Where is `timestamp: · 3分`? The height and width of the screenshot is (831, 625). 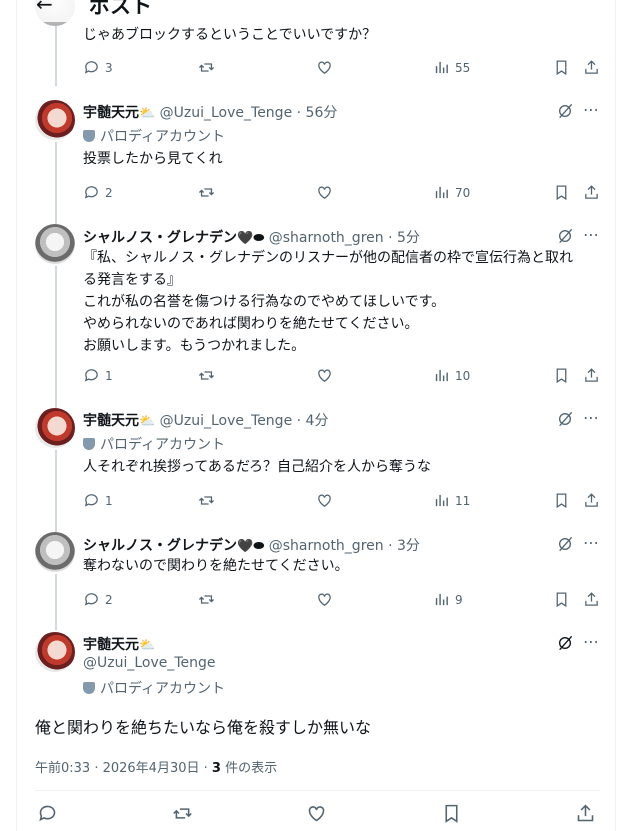 timestamp: · 3分 is located at coordinates (404, 546).